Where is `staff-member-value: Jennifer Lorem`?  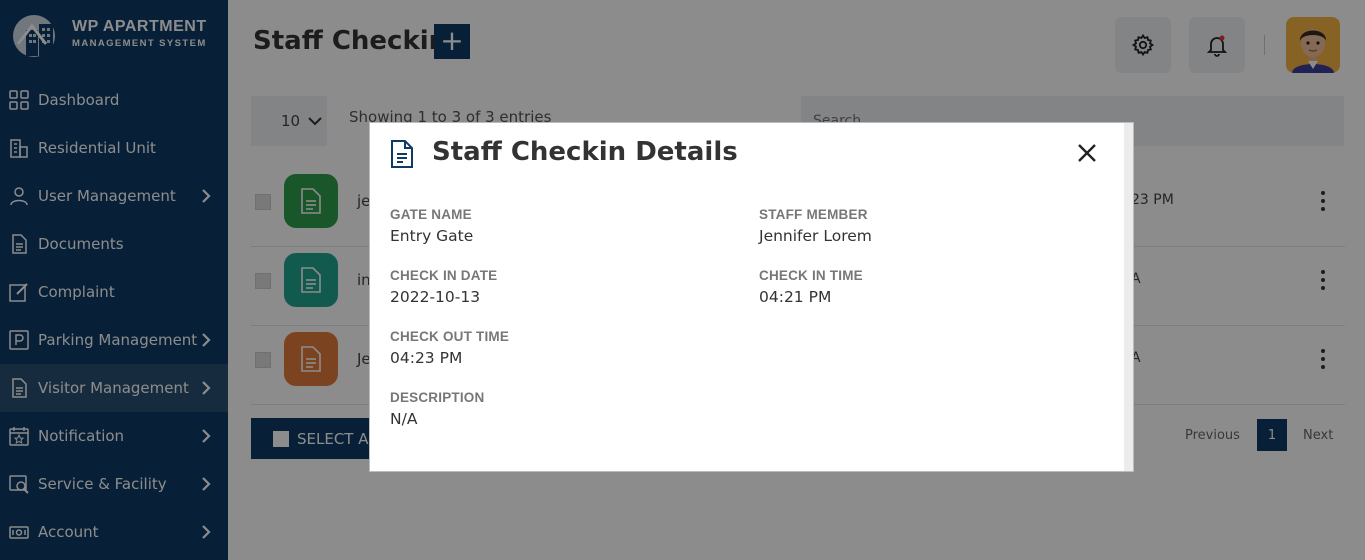 staff-member-value: Jennifer Lorem is located at coordinates (815, 236).